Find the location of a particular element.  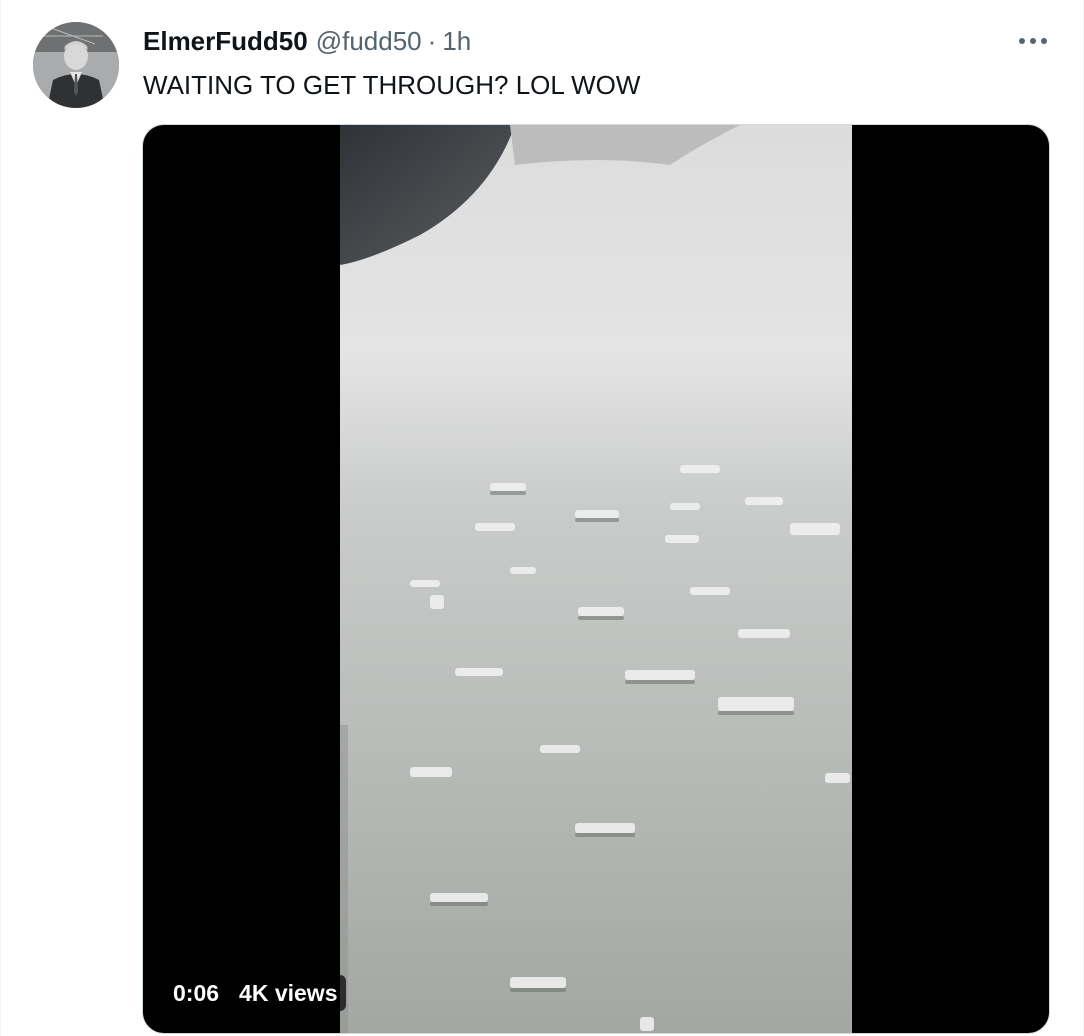

view-count: 4K views is located at coordinates (288, 992).